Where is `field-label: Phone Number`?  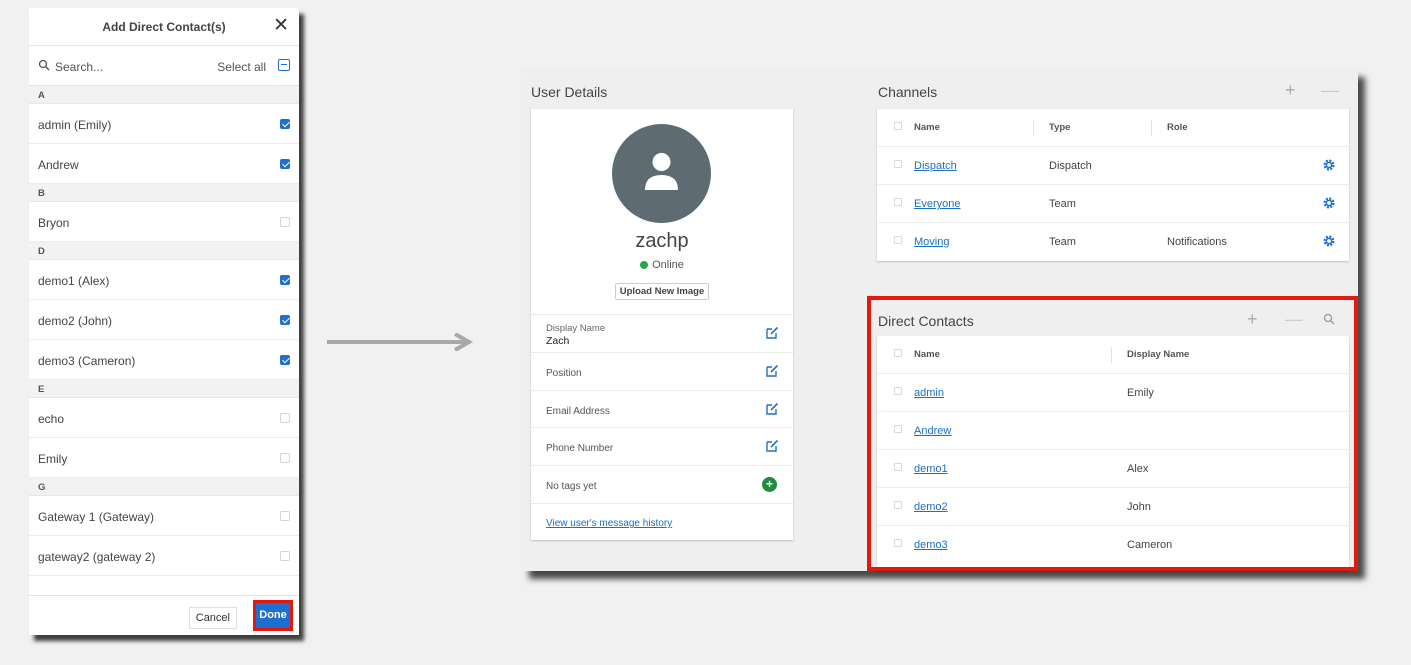 field-label: Phone Number is located at coordinates (580, 448).